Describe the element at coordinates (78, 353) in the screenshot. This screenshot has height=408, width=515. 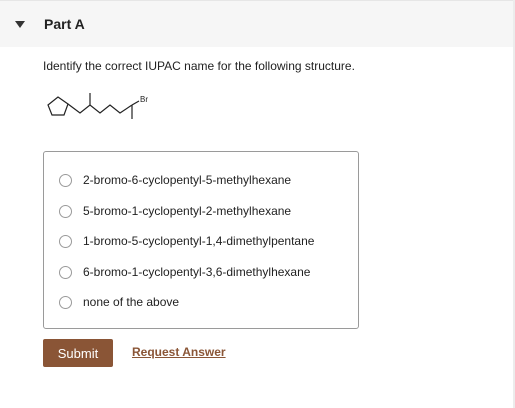
I see `submit-button: Submit` at that location.